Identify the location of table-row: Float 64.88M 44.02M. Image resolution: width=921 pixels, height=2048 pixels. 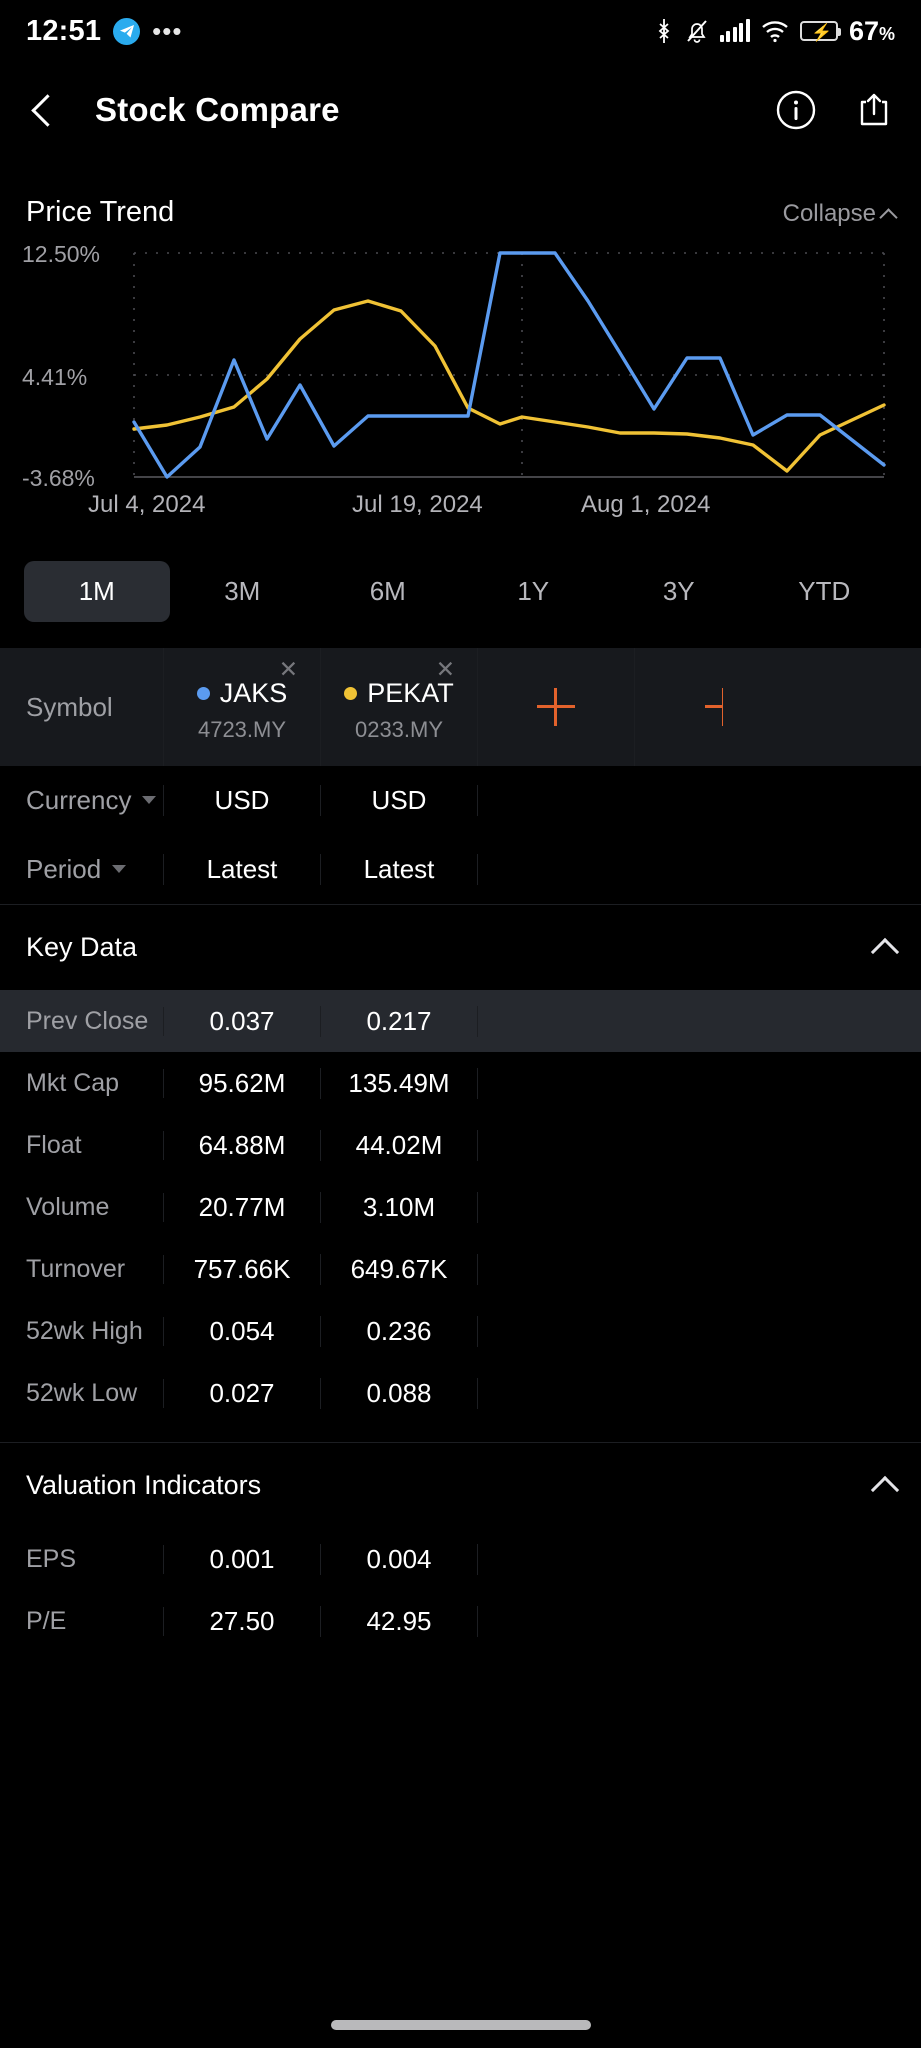
(460, 1145).